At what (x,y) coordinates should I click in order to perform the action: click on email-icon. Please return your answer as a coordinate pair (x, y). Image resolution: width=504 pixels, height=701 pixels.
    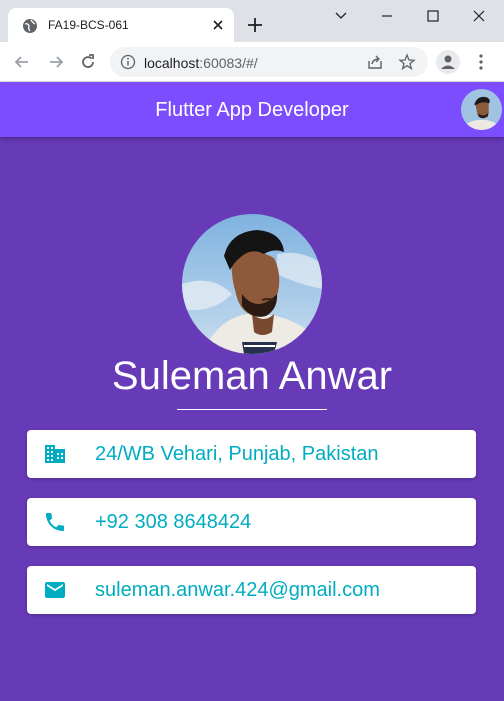
    Looking at the image, I should click on (55, 590).